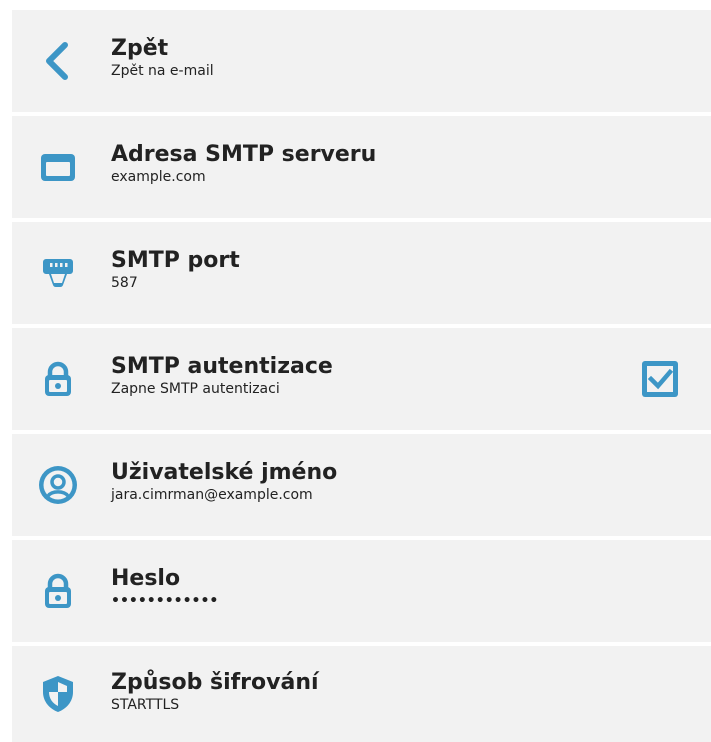 Image resolution: width=711 pixels, height=742 pixels. Describe the element at coordinates (244, 154) in the screenshot. I see `row-title: Adresa SMTP serveru` at that location.